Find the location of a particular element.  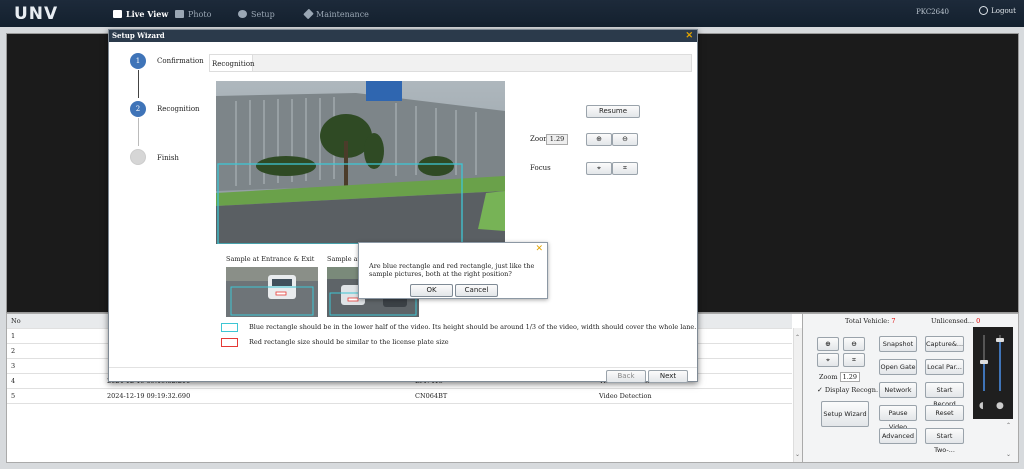

focus-far-icon: ⌗ is located at coordinates (625, 168).